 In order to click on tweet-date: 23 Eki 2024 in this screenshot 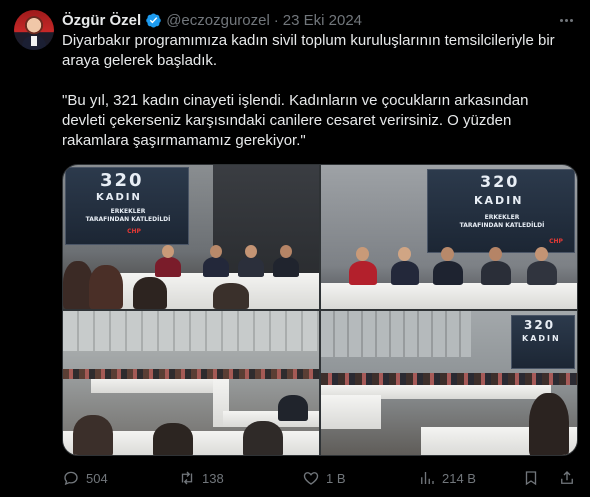, I will do `click(322, 20)`.